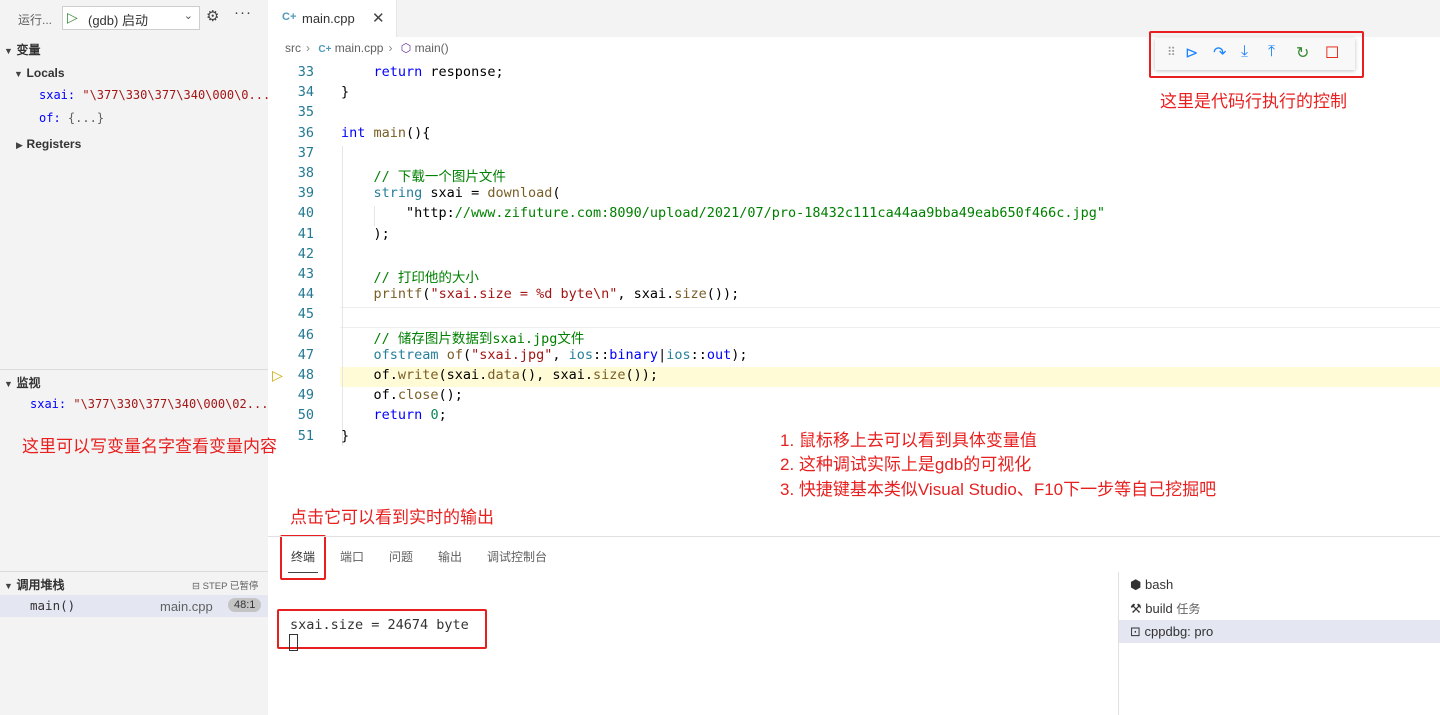  What do you see at coordinates (325, 49) in the screenshot?
I see `cpp-file-icon: C+` at bounding box center [325, 49].